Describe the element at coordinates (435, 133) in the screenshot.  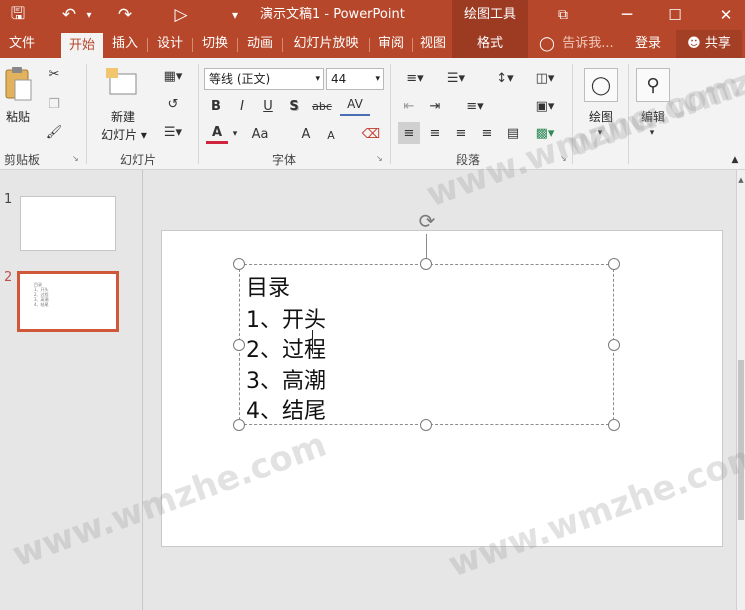
I see `align-center-button: ≡` at that location.